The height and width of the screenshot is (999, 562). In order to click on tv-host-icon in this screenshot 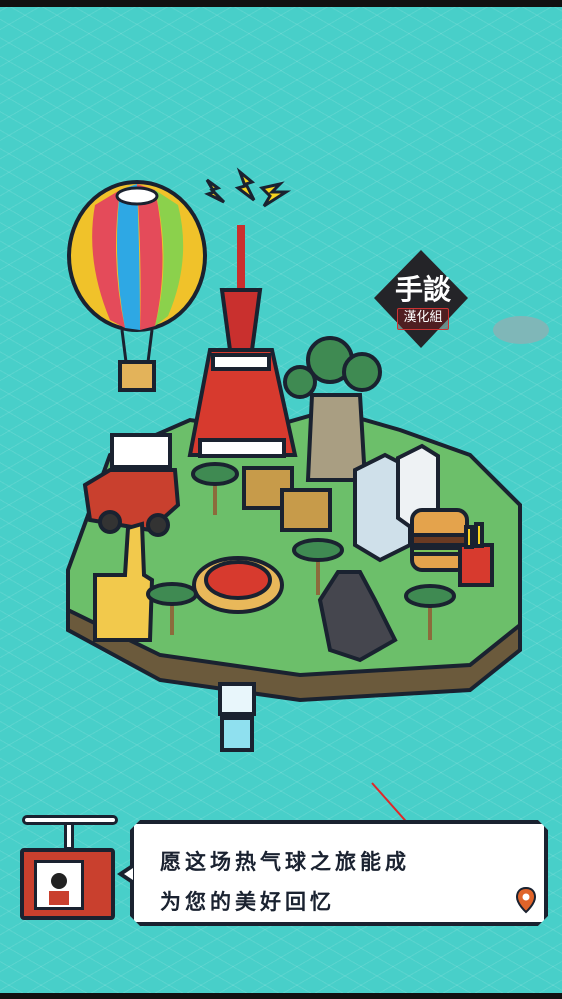, I will do `click(67, 884)`.